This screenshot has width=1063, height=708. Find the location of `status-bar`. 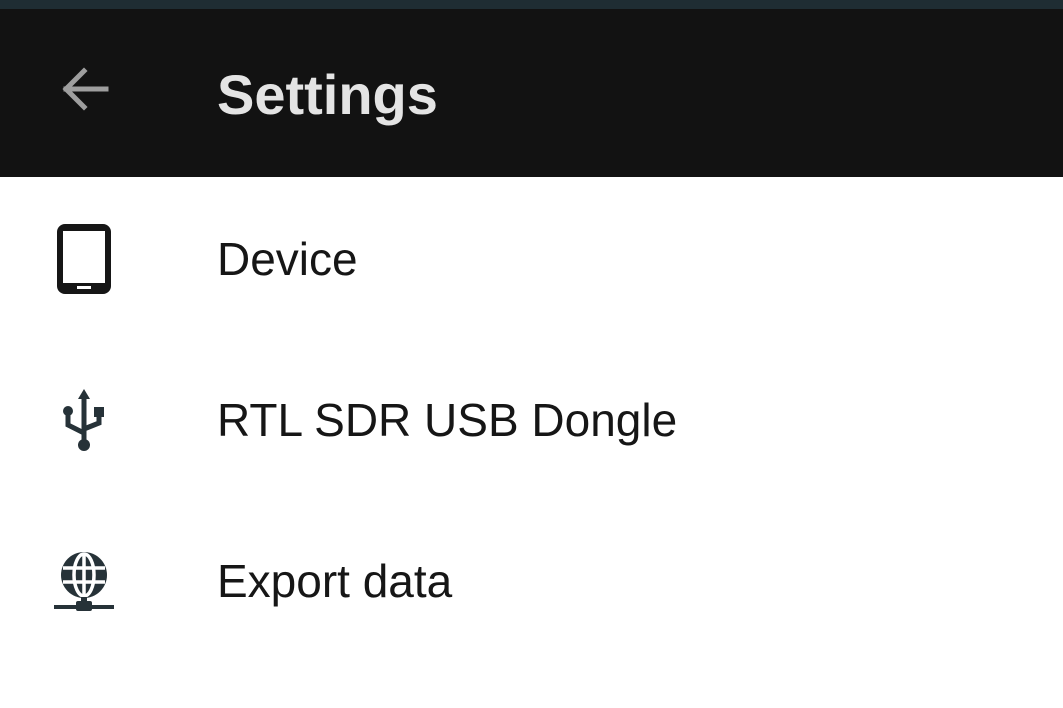

status-bar is located at coordinates (531, 4).